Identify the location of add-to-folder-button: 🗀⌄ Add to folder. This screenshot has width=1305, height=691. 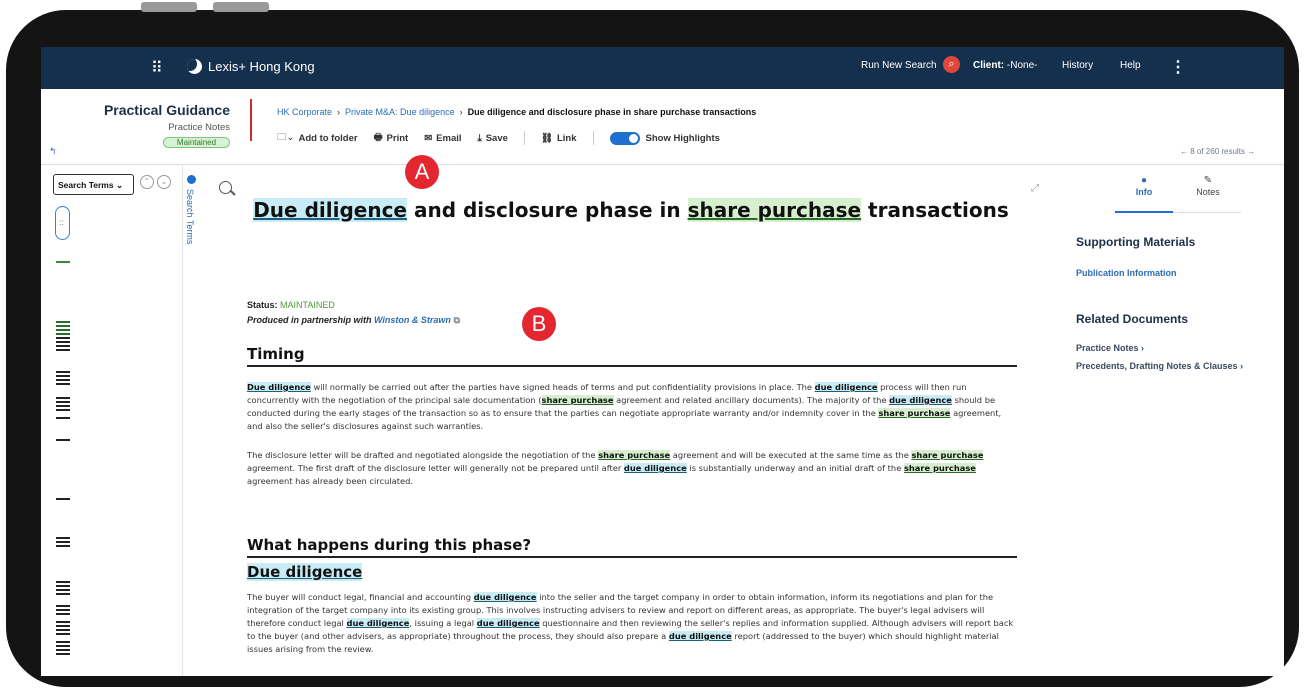
(317, 138).